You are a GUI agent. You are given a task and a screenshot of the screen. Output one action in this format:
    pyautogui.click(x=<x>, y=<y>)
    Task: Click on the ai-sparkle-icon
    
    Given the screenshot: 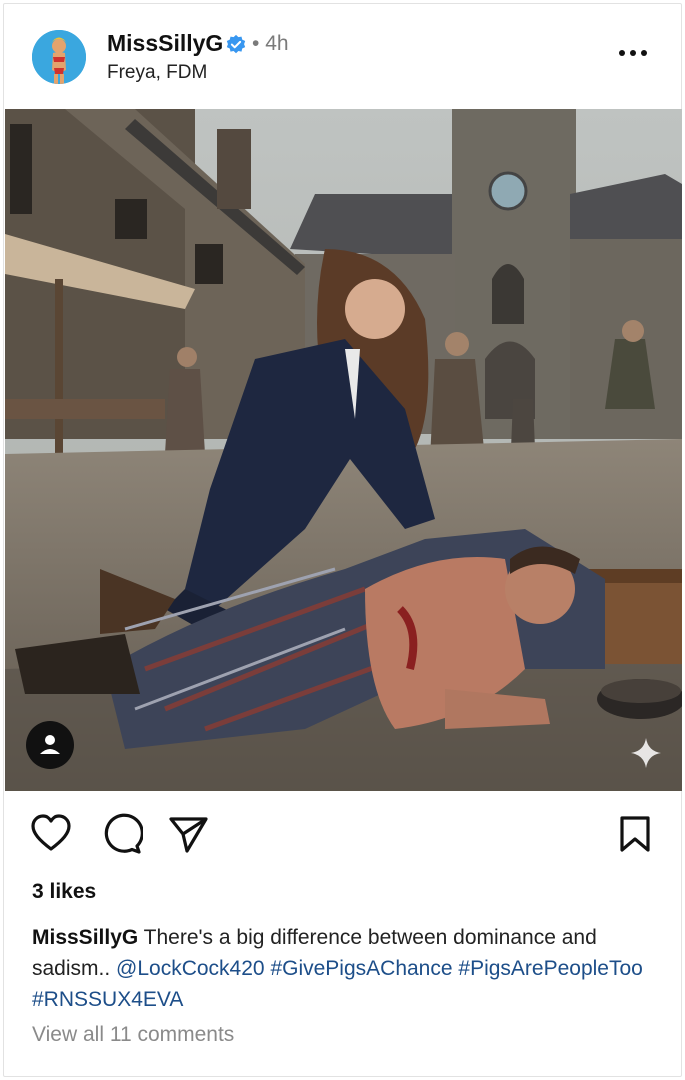 What is the action you would take?
    pyautogui.click(x=646, y=753)
    